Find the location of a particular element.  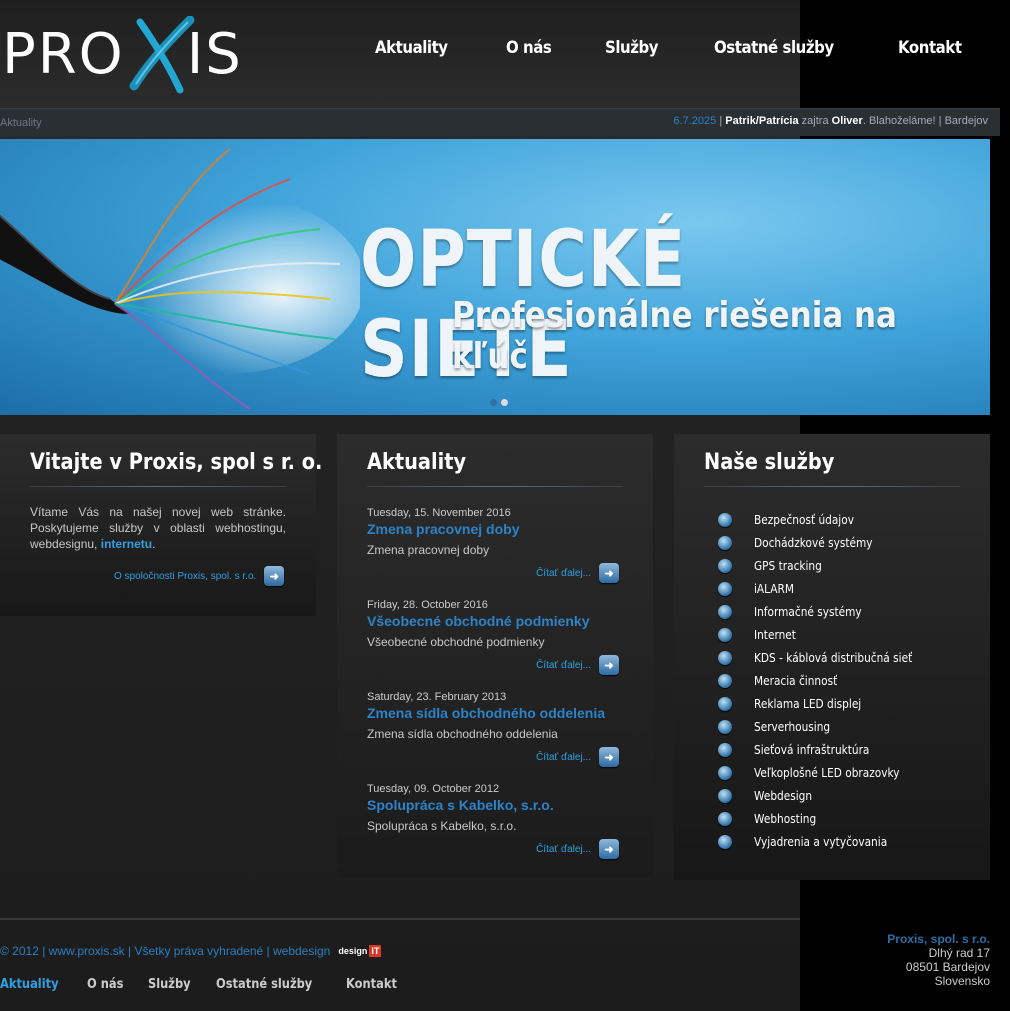

service-item: KDS - káblová distribučná sieť is located at coordinates (826, 657).